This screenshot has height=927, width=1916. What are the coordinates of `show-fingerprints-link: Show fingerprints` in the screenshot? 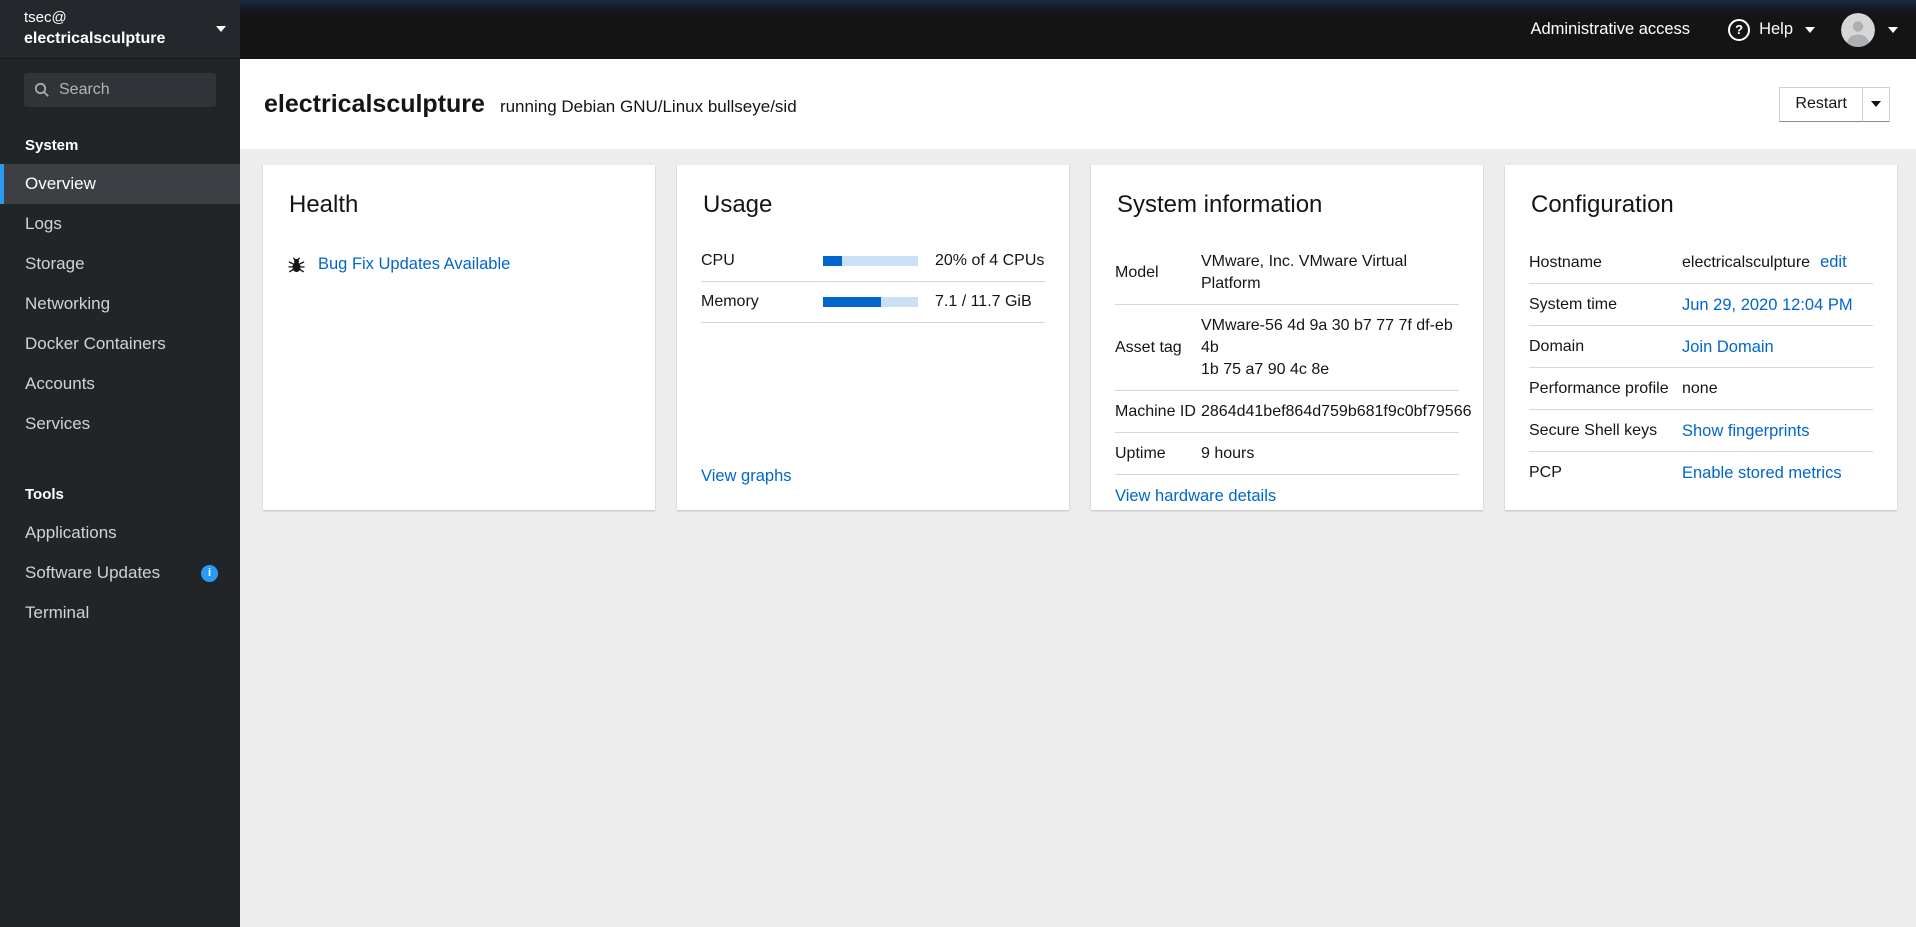 It's located at (1777, 431).